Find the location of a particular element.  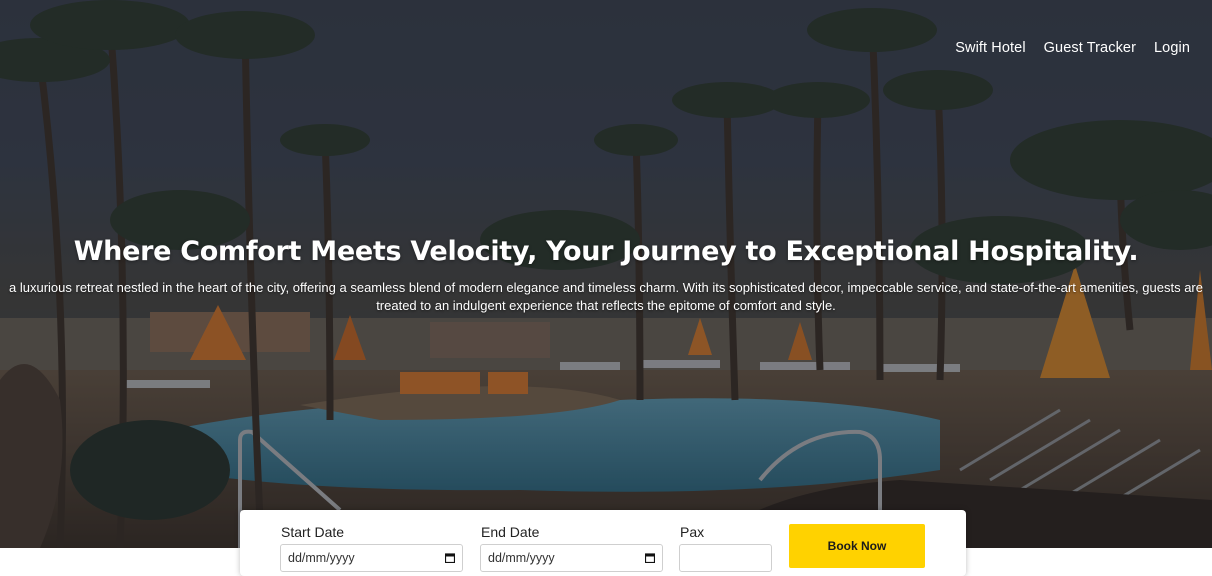

start-date-input: dd/mm/yyyy is located at coordinates (371, 558).